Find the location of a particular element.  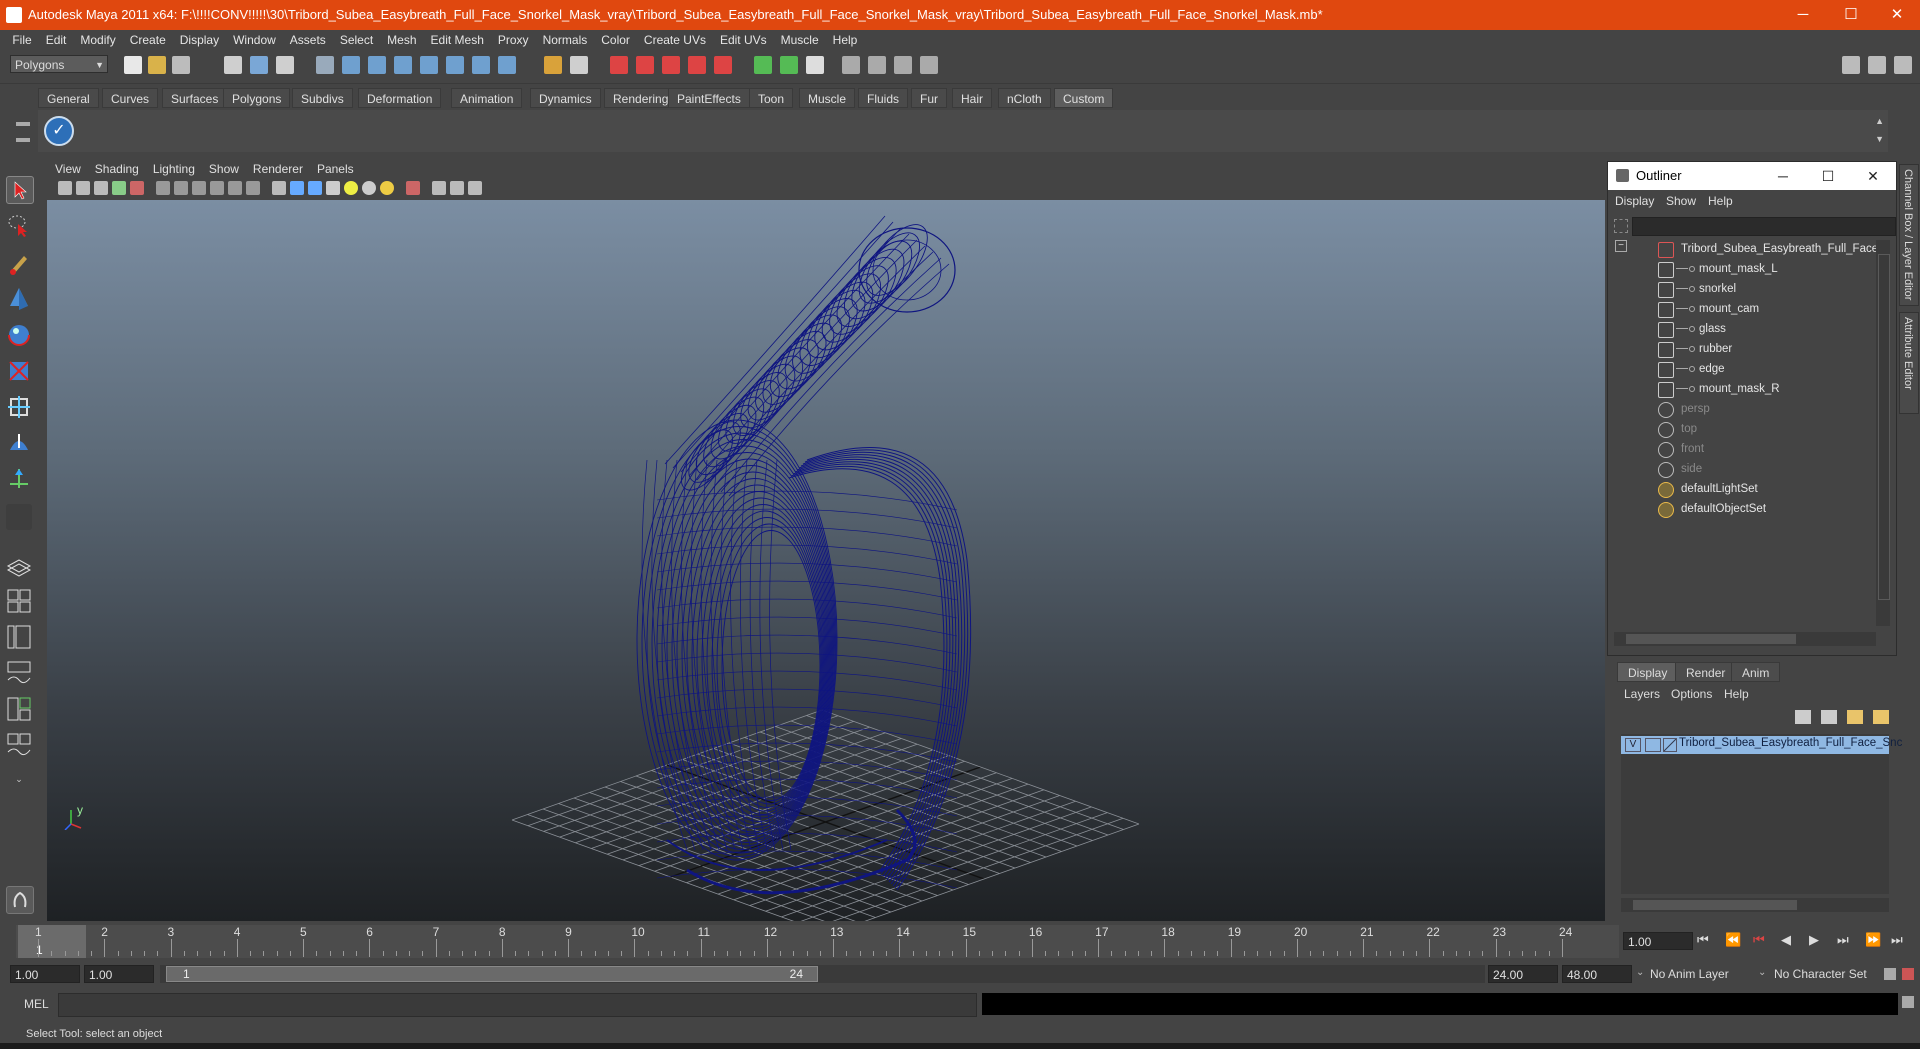

step-back-icon: ⏪ is located at coordinates (1733, 940).